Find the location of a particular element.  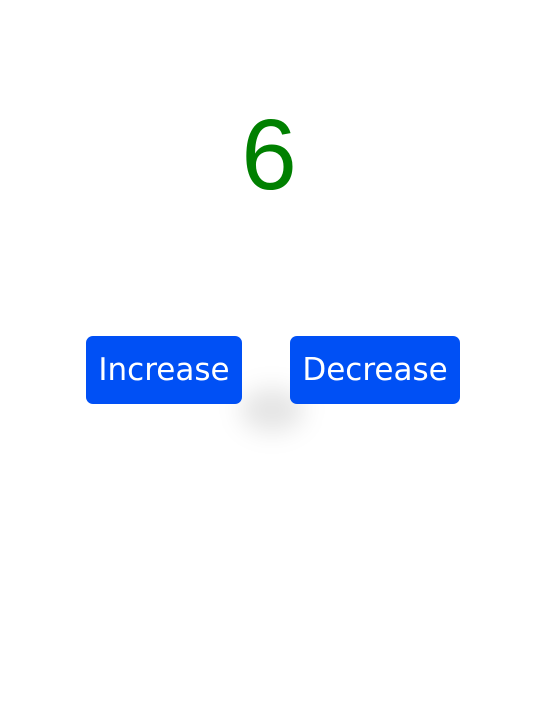

decrease-button: Decrease is located at coordinates (375, 370).